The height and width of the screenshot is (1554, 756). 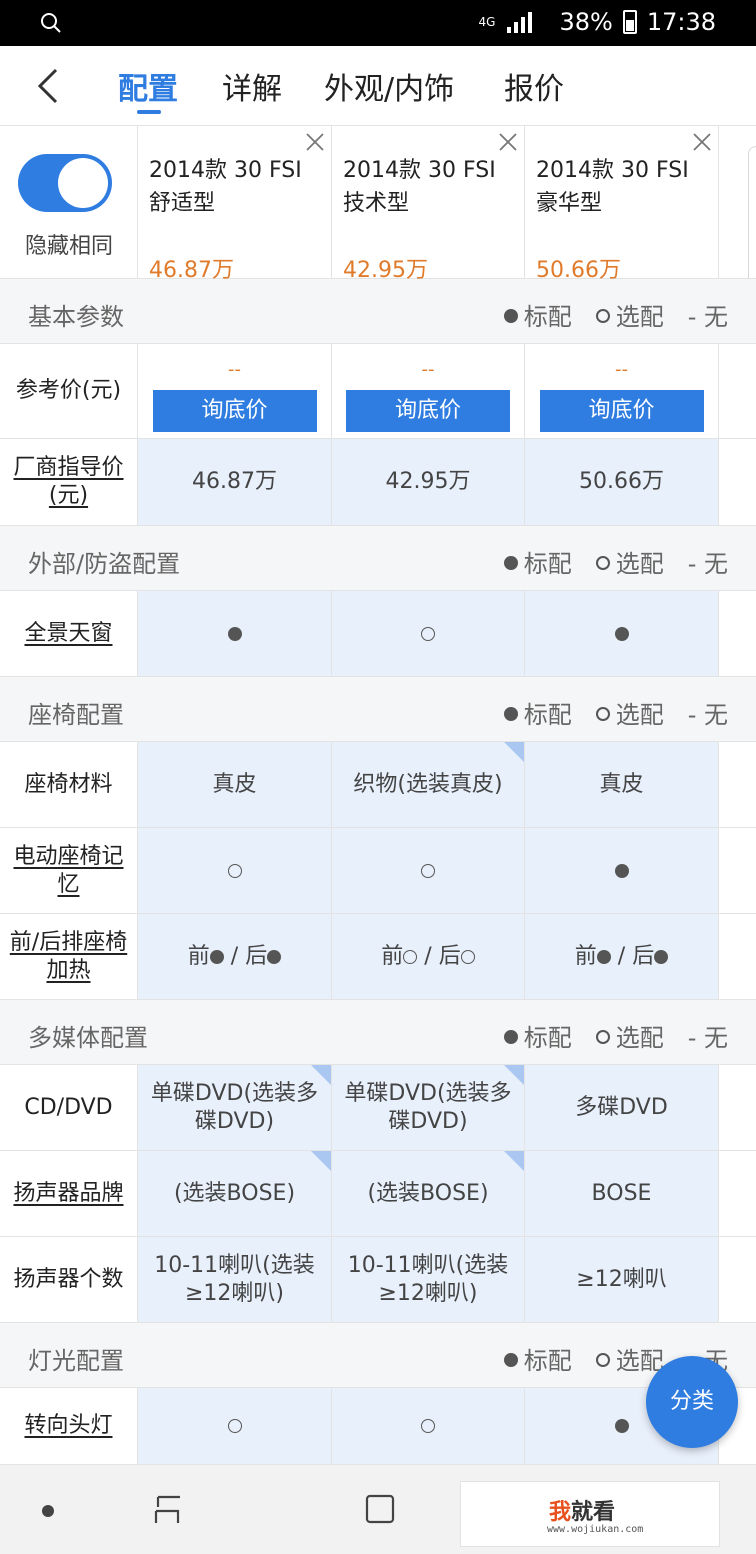 I want to click on nav-dot-icon, so click(x=48, y=1511).